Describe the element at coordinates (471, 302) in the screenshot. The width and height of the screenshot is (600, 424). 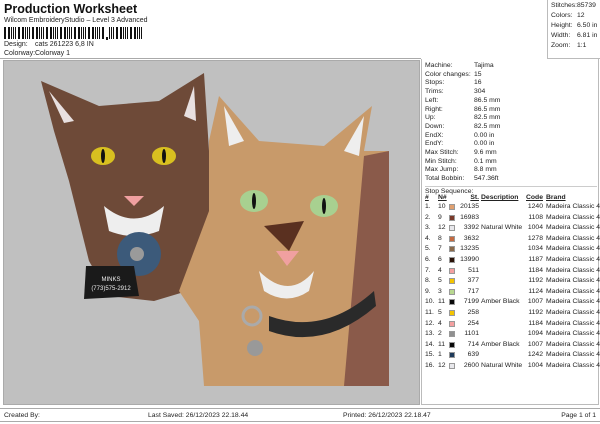
I see `stitch-count: 7199` at that location.